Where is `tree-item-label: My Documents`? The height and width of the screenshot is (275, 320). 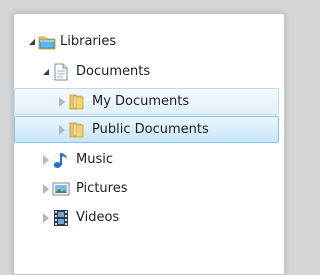
tree-item-label: My Documents is located at coordinates (141, 101).